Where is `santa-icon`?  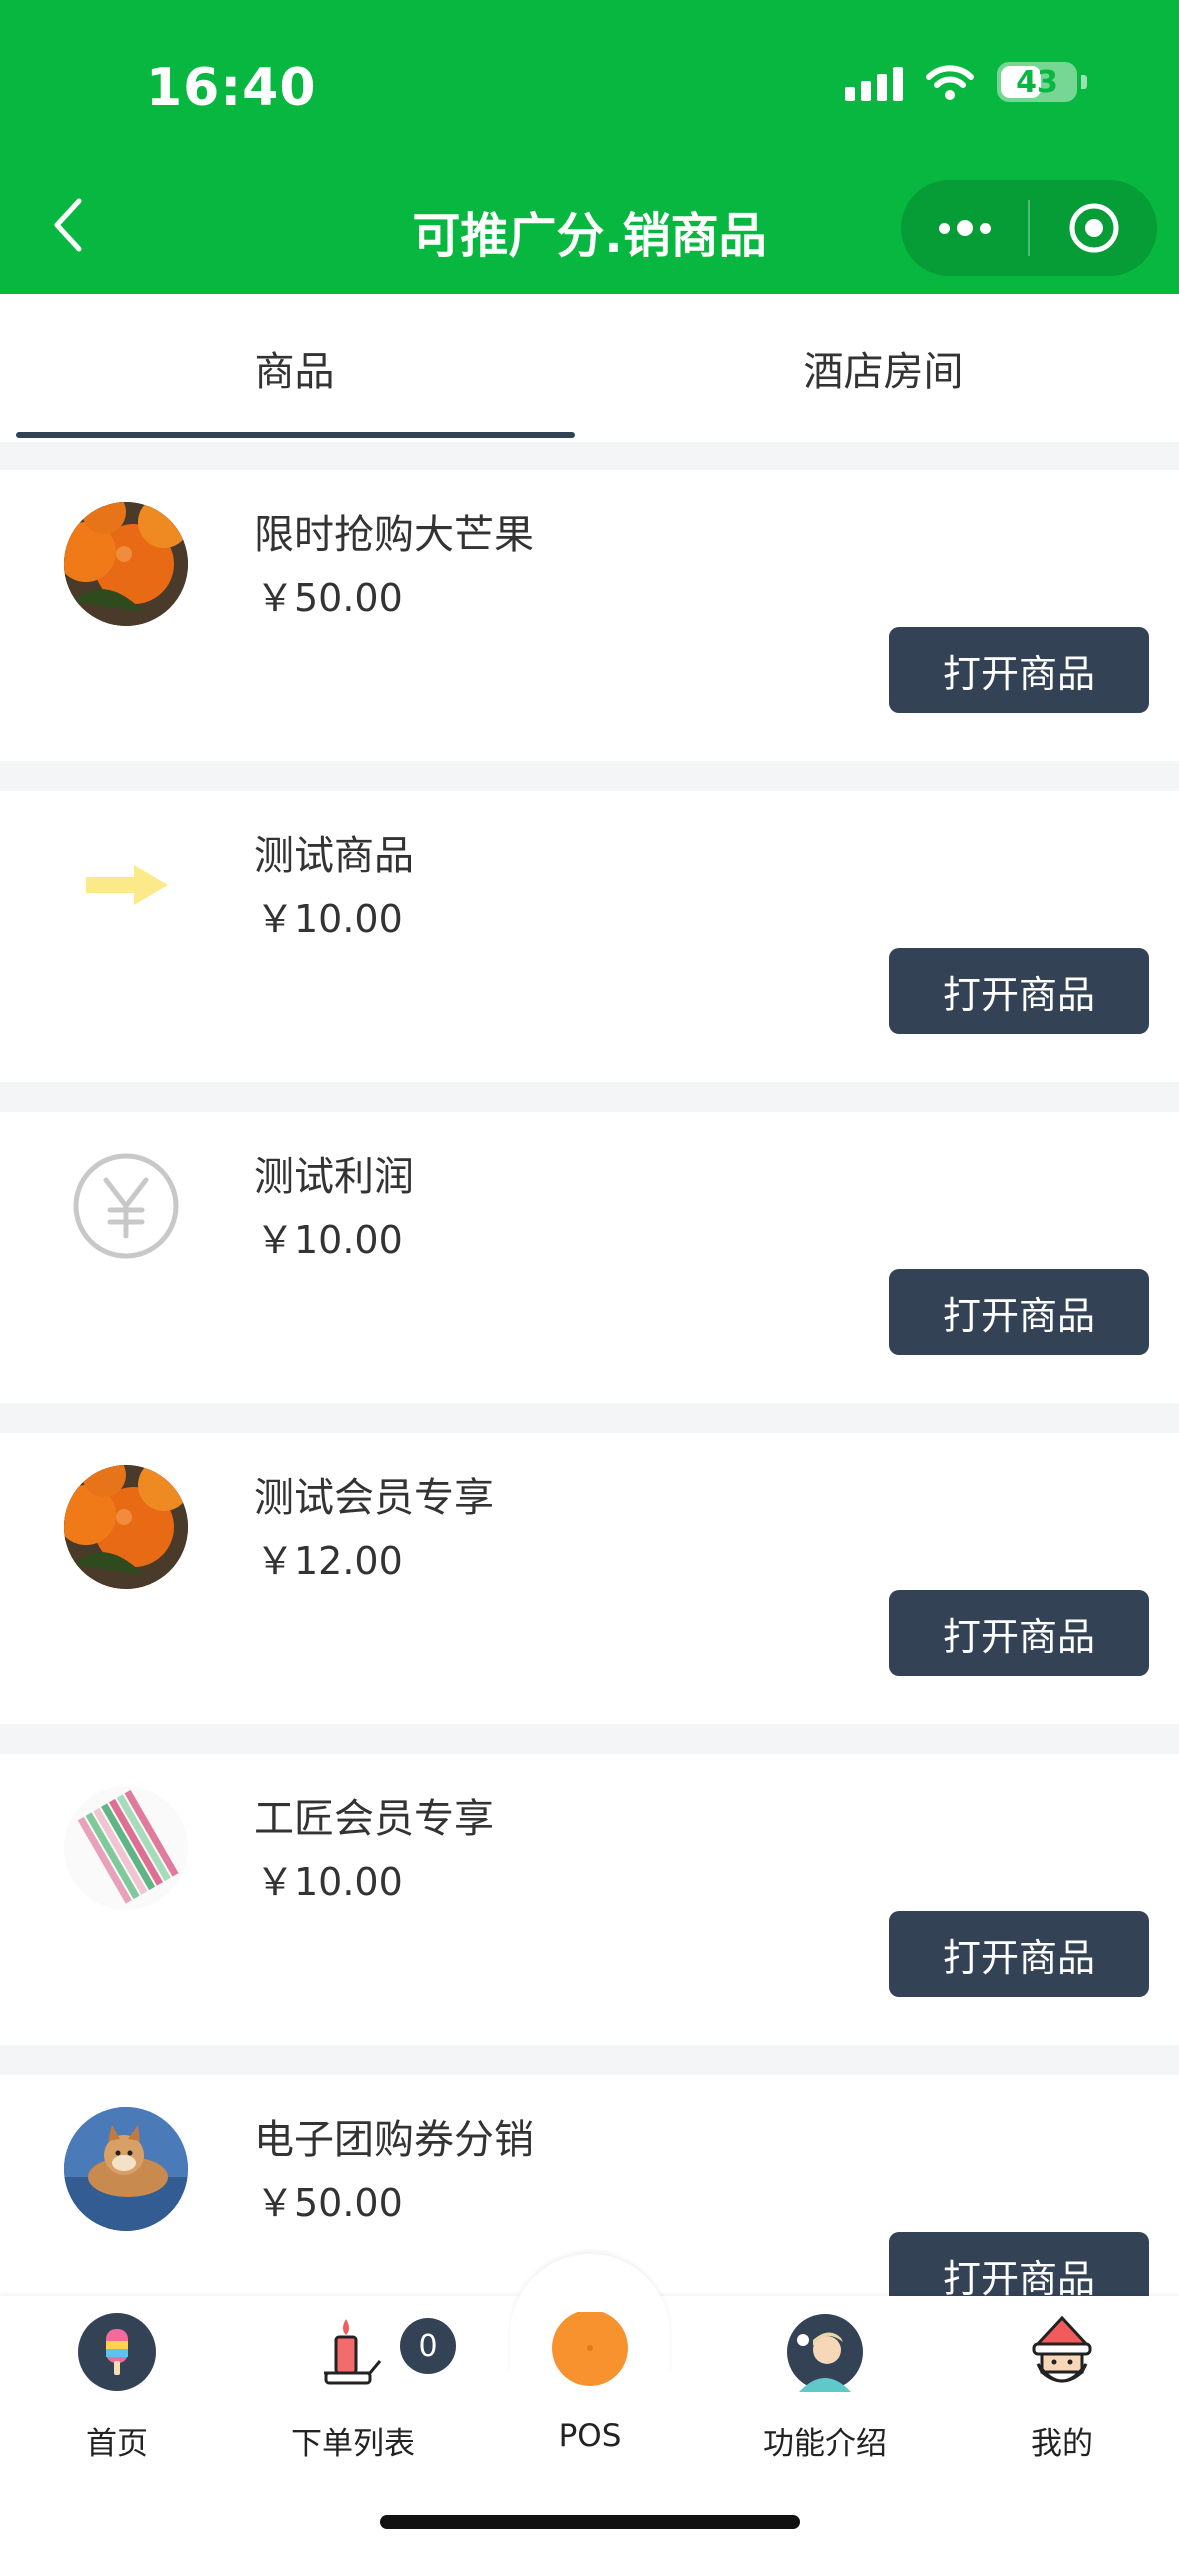
santa-icon is located at coordinates (1062, 2352).